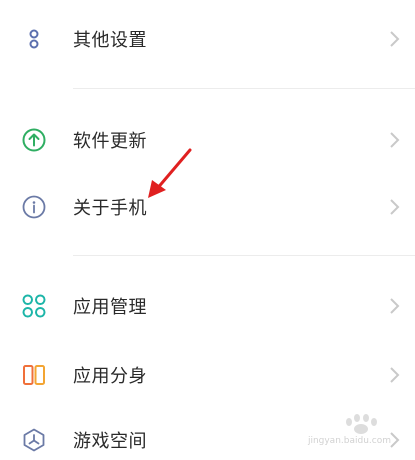  I want to click on app-grid-icon, so click(34, 306).